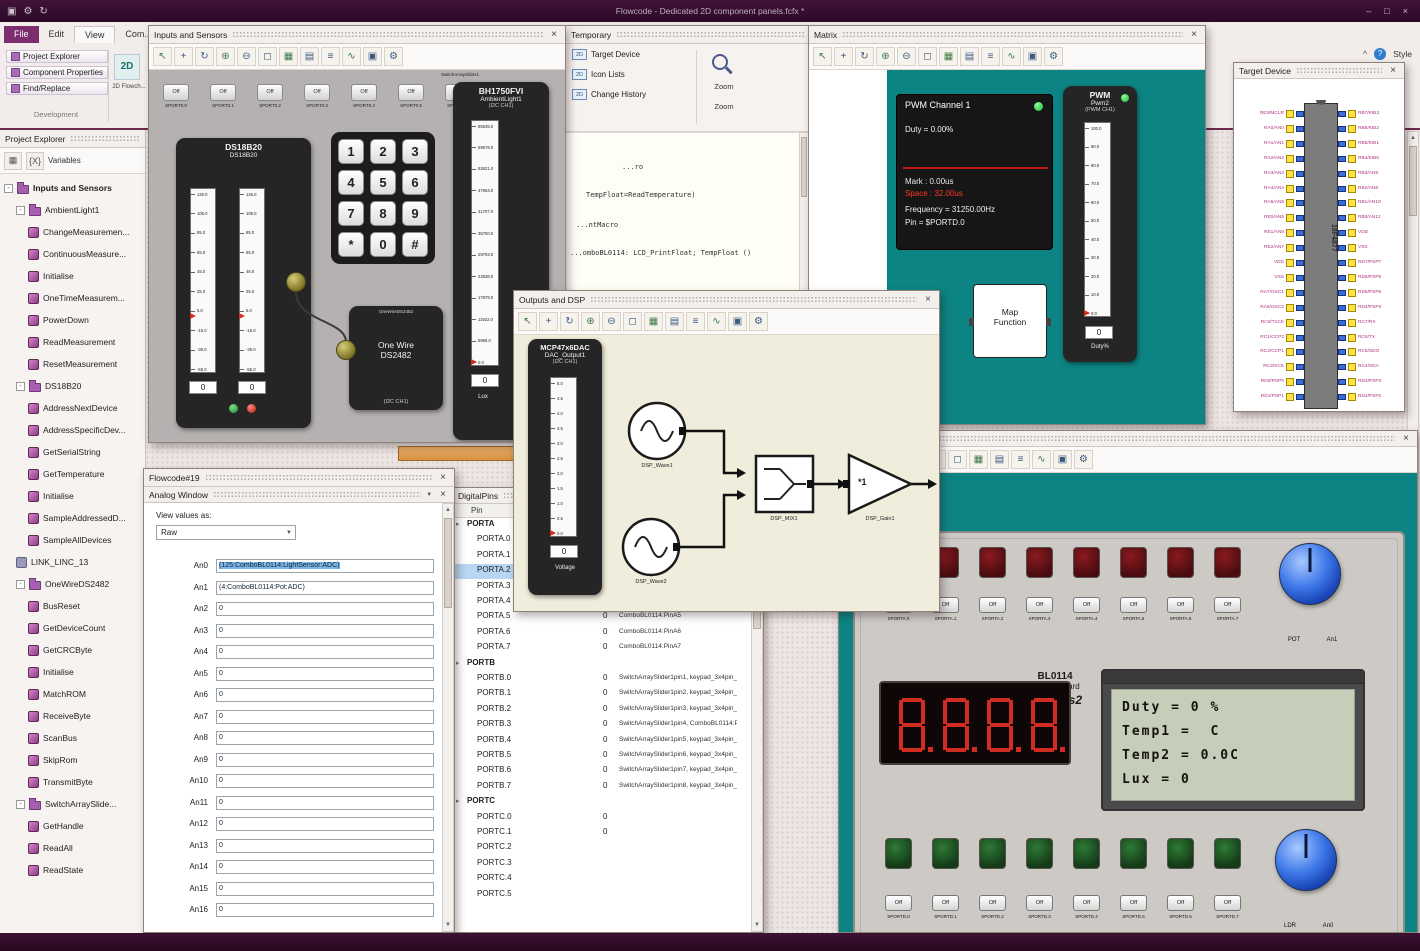  Describe the element at coordinates (1413, 138) in the screenshot. I see `scroll-up-icon: ▲` at that location.